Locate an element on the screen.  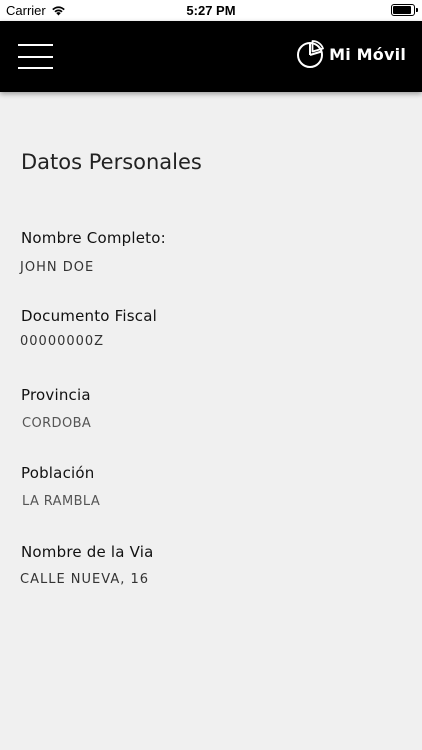
battery-indicator is located at coordinates (404, 10).